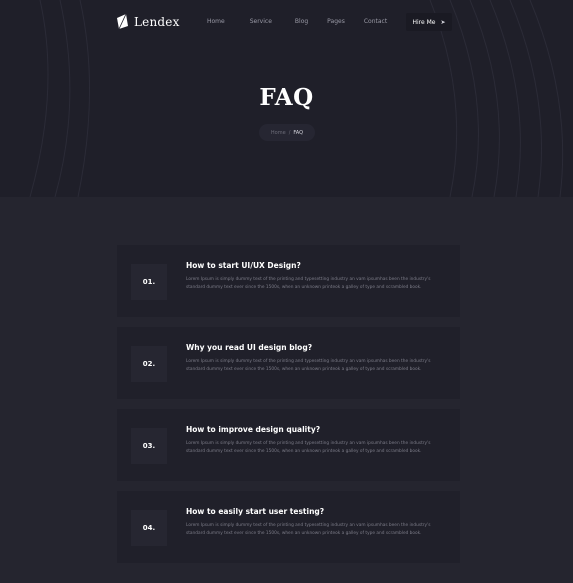  I want to click on nav-link-blog: Blog, so click(301, 21).